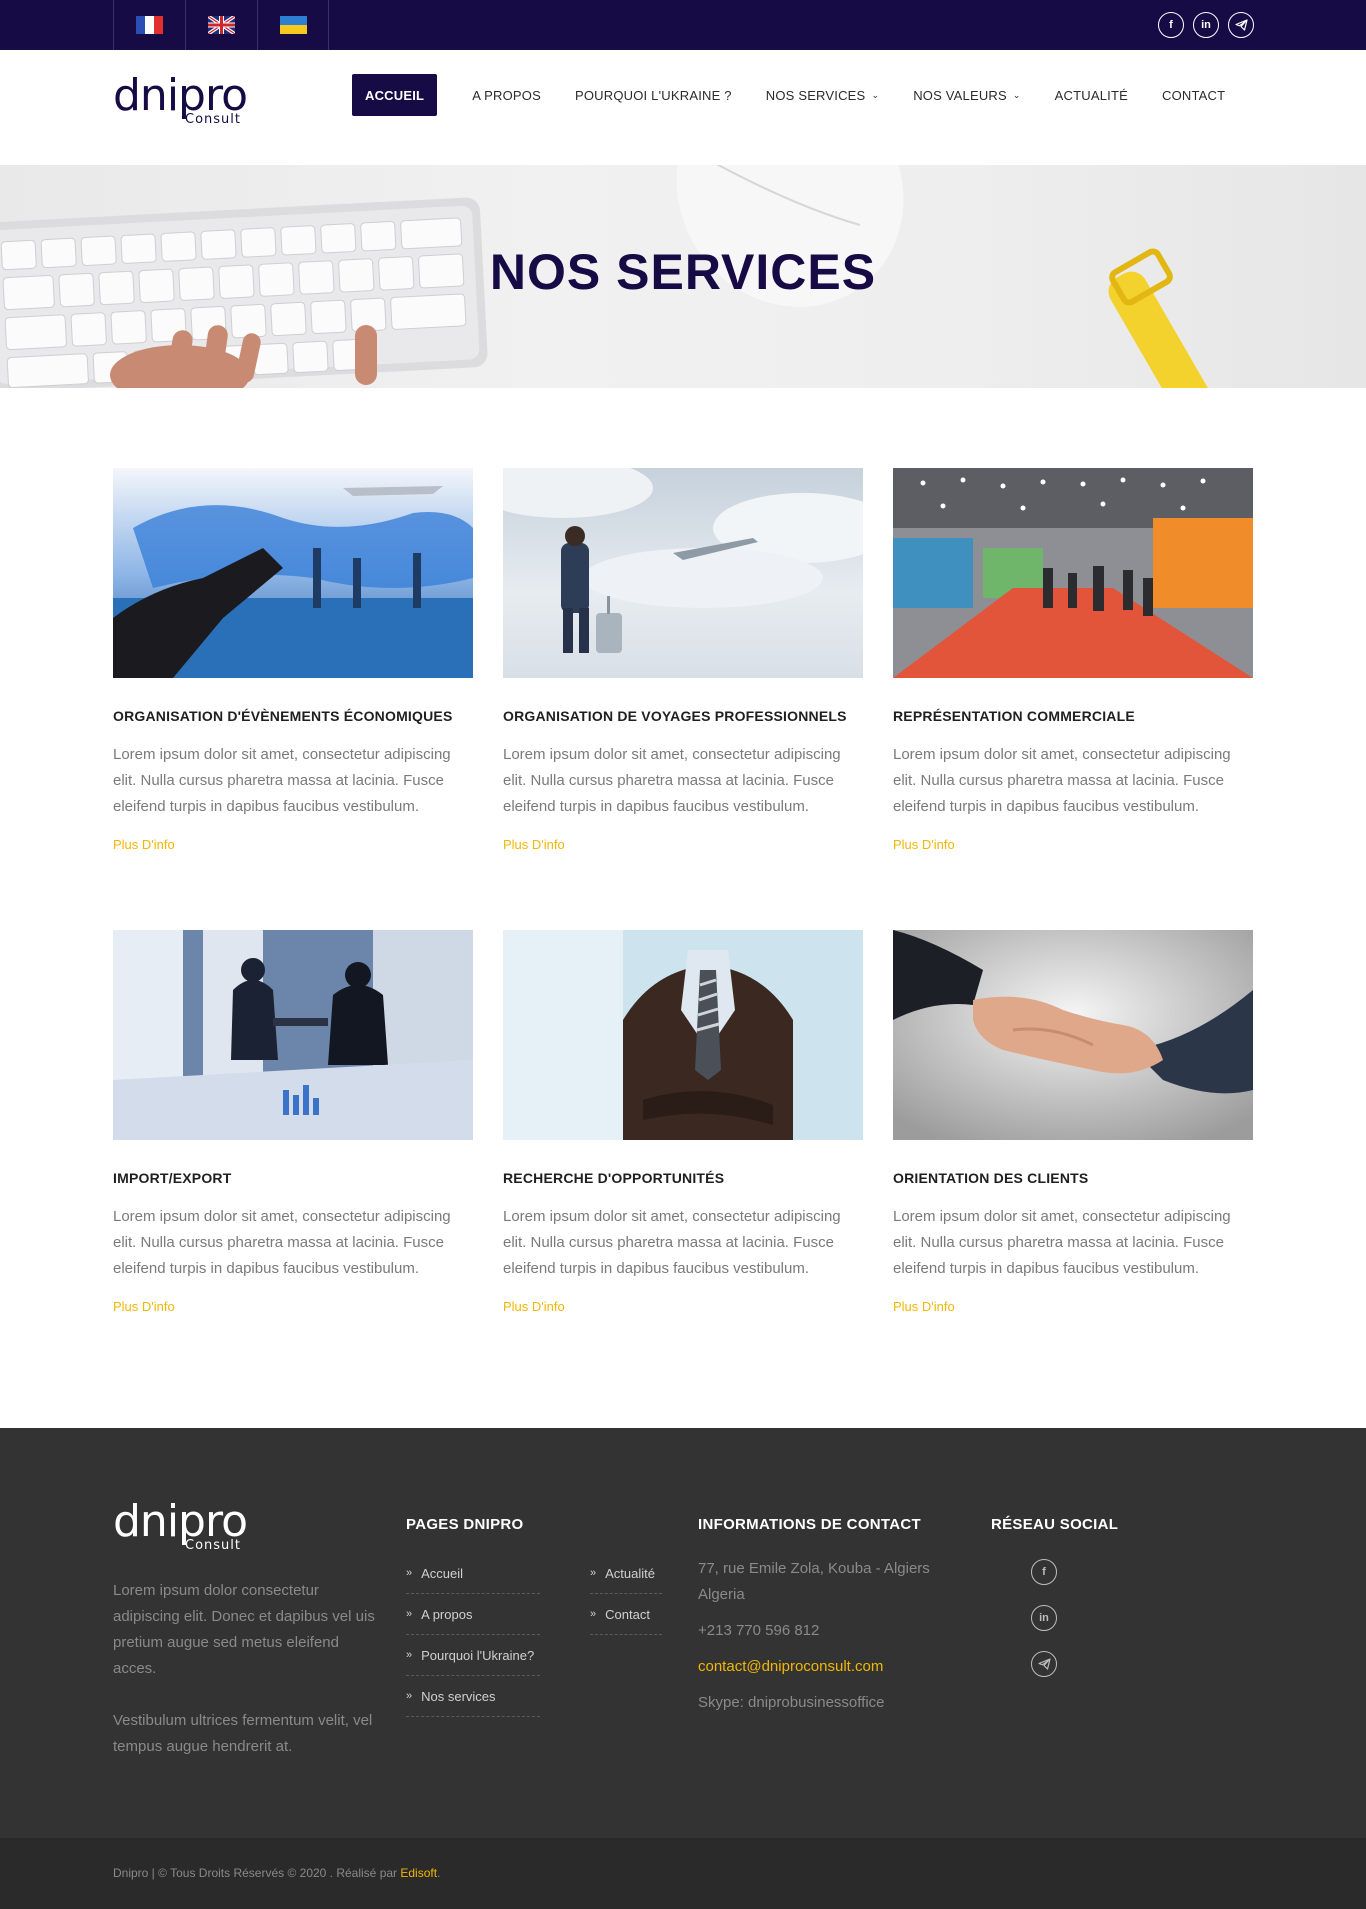  I want to click on service-title: ORGANISATION DE VOYAGES PROFESSIONNELS, so click(675, 716).